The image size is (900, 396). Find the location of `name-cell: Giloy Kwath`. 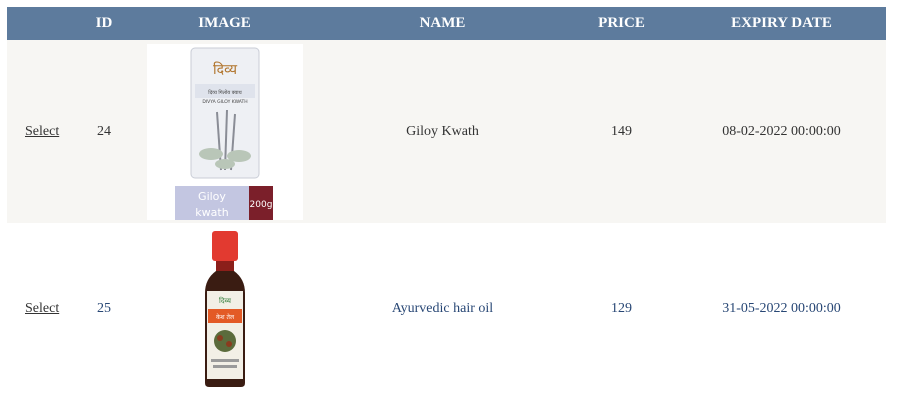

name-cell: Giloy Kwath is located at coordinates (442, 131).